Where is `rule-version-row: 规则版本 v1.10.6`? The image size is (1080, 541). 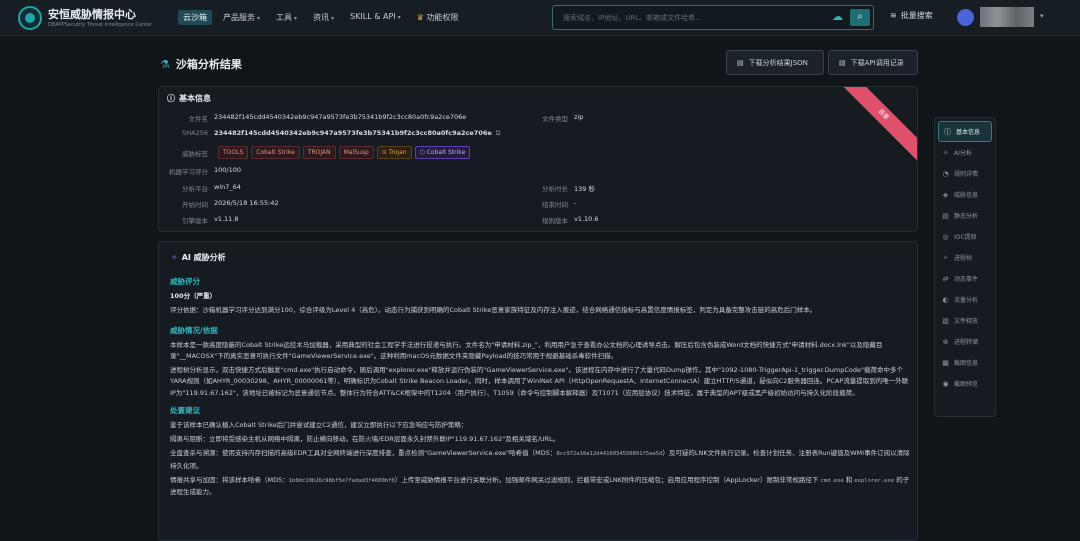
rule-version-row: 规则版本 v1.10.6 is located at coordinates (559, 220).